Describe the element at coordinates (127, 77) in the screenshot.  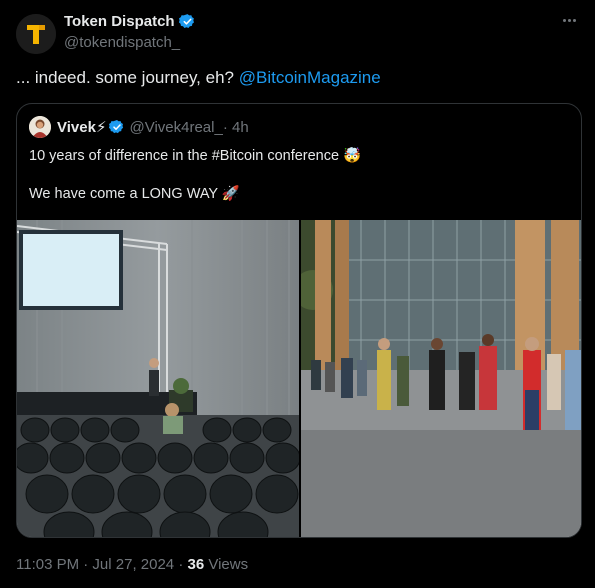
I see `tweet-text-body: ... indeed. some journey, eh?` at that location.